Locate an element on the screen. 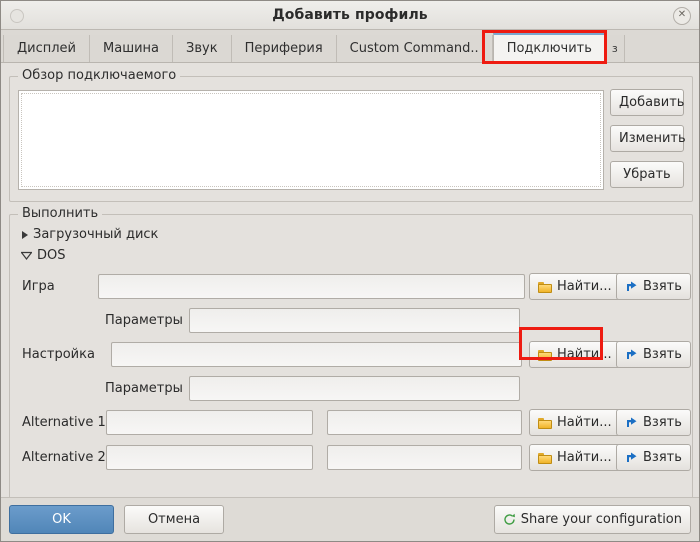  take-button-setup: Взять is located at coordinates (653, 354).